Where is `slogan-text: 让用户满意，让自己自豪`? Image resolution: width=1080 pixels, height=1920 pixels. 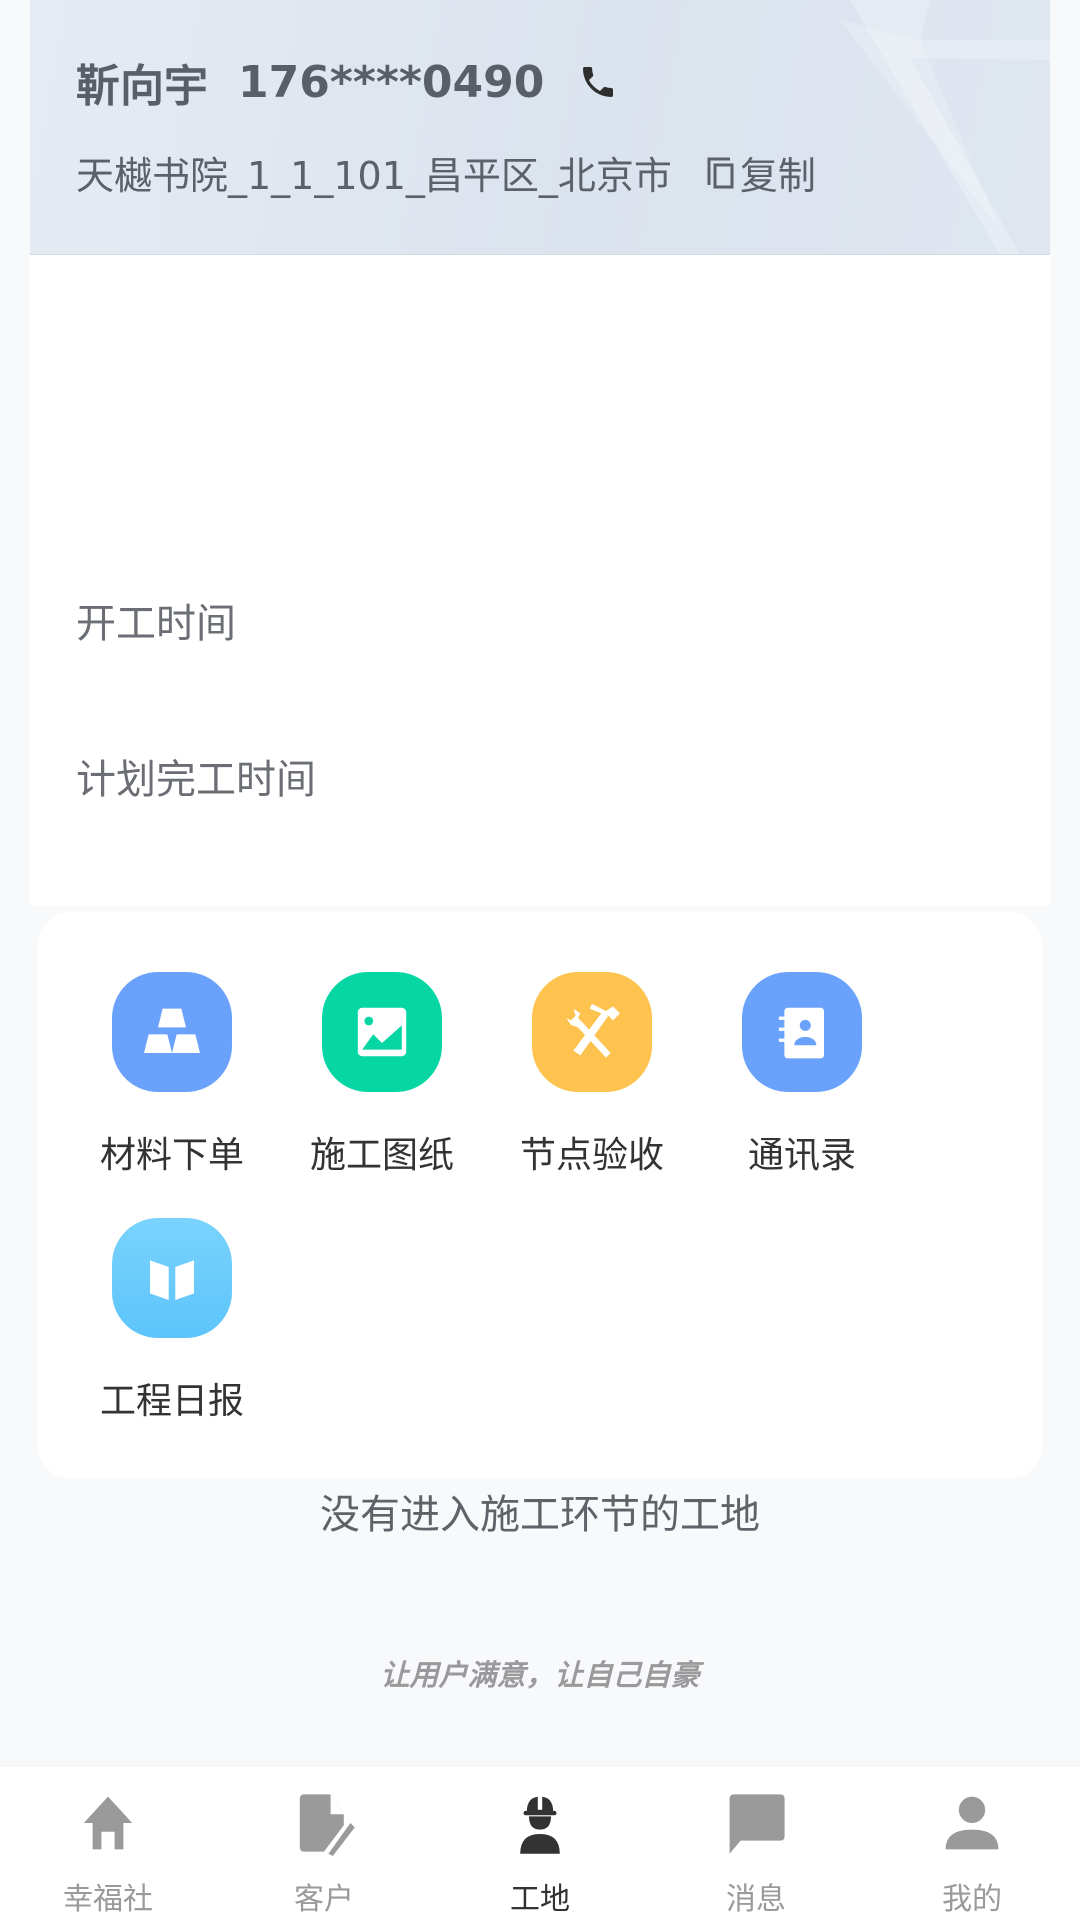 slogan-text: 让用户满意，让自己自豪 is located at coordinates (540, 1675).